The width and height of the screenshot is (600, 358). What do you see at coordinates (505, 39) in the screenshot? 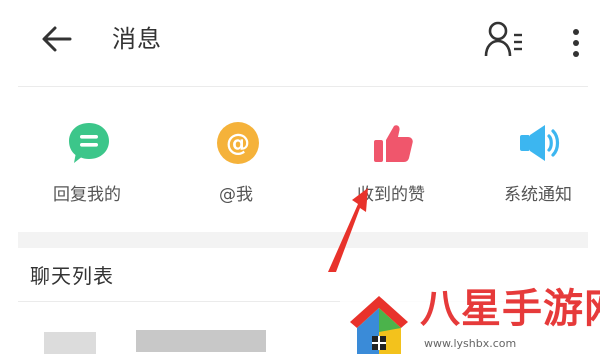
I see `contacts-list-icon` at bounding box center [505, 39].